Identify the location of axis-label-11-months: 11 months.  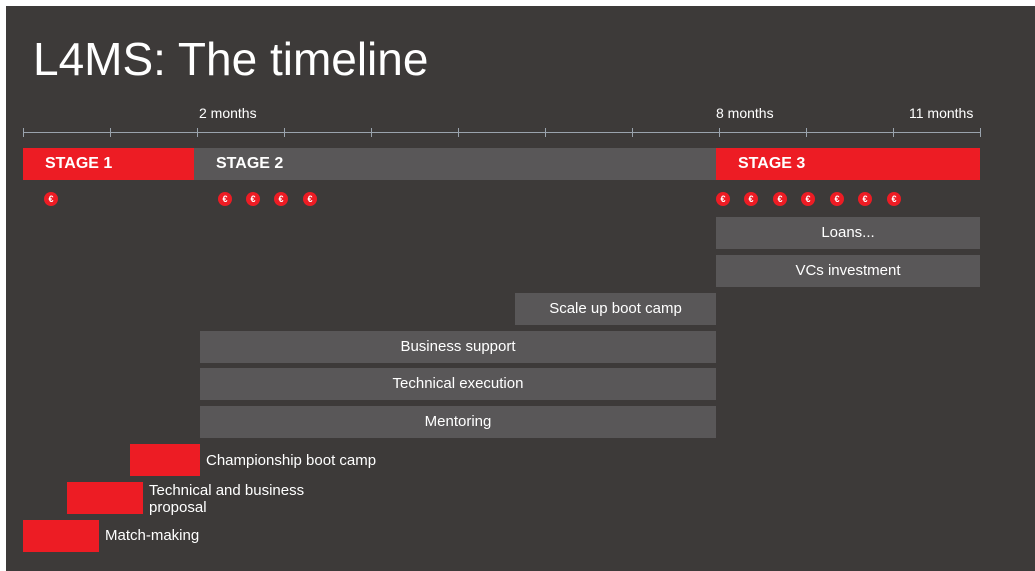
(941, 113).